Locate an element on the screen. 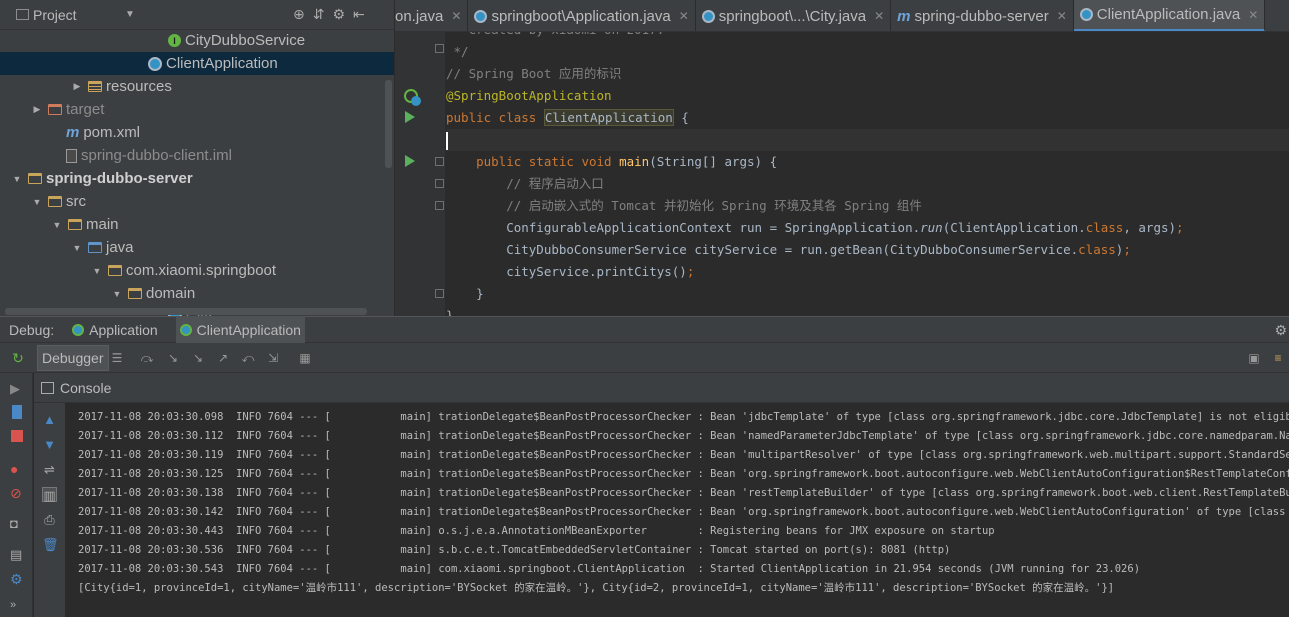  tab-label: spring-dubbo-server is located at coordinates (981, 16).